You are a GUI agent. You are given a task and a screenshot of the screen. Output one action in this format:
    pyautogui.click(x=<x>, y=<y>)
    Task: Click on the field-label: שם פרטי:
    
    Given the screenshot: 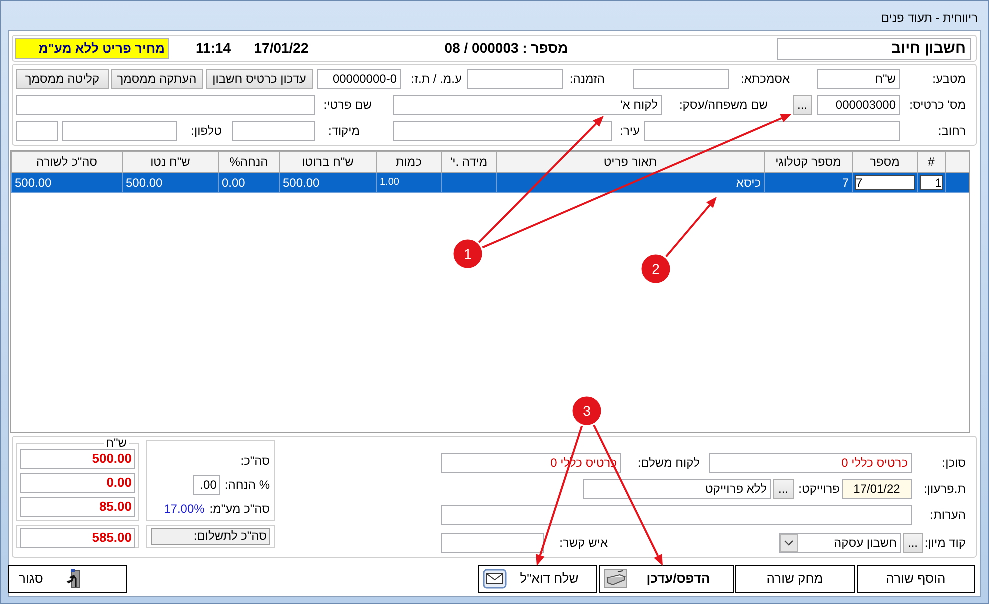 What is the action you would take?
    pyautogui.click(x=347, y=105)
    